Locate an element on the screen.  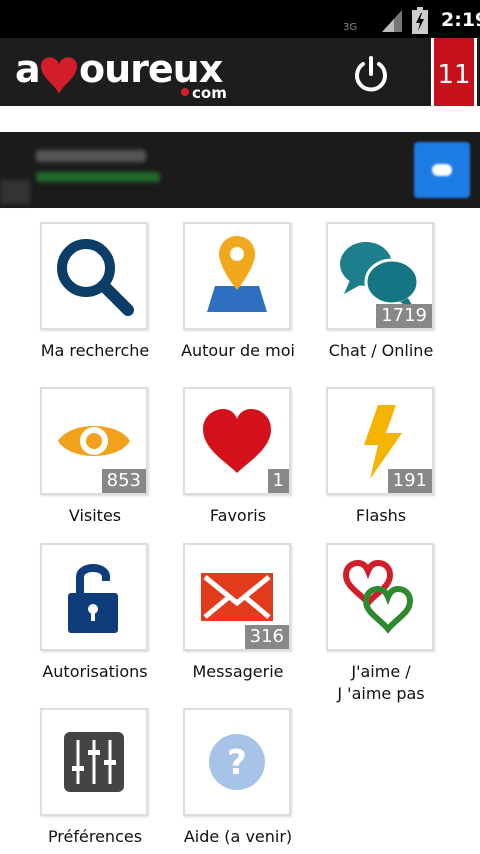
visits-count-badge: 853 is located at coordinates (123, 481).